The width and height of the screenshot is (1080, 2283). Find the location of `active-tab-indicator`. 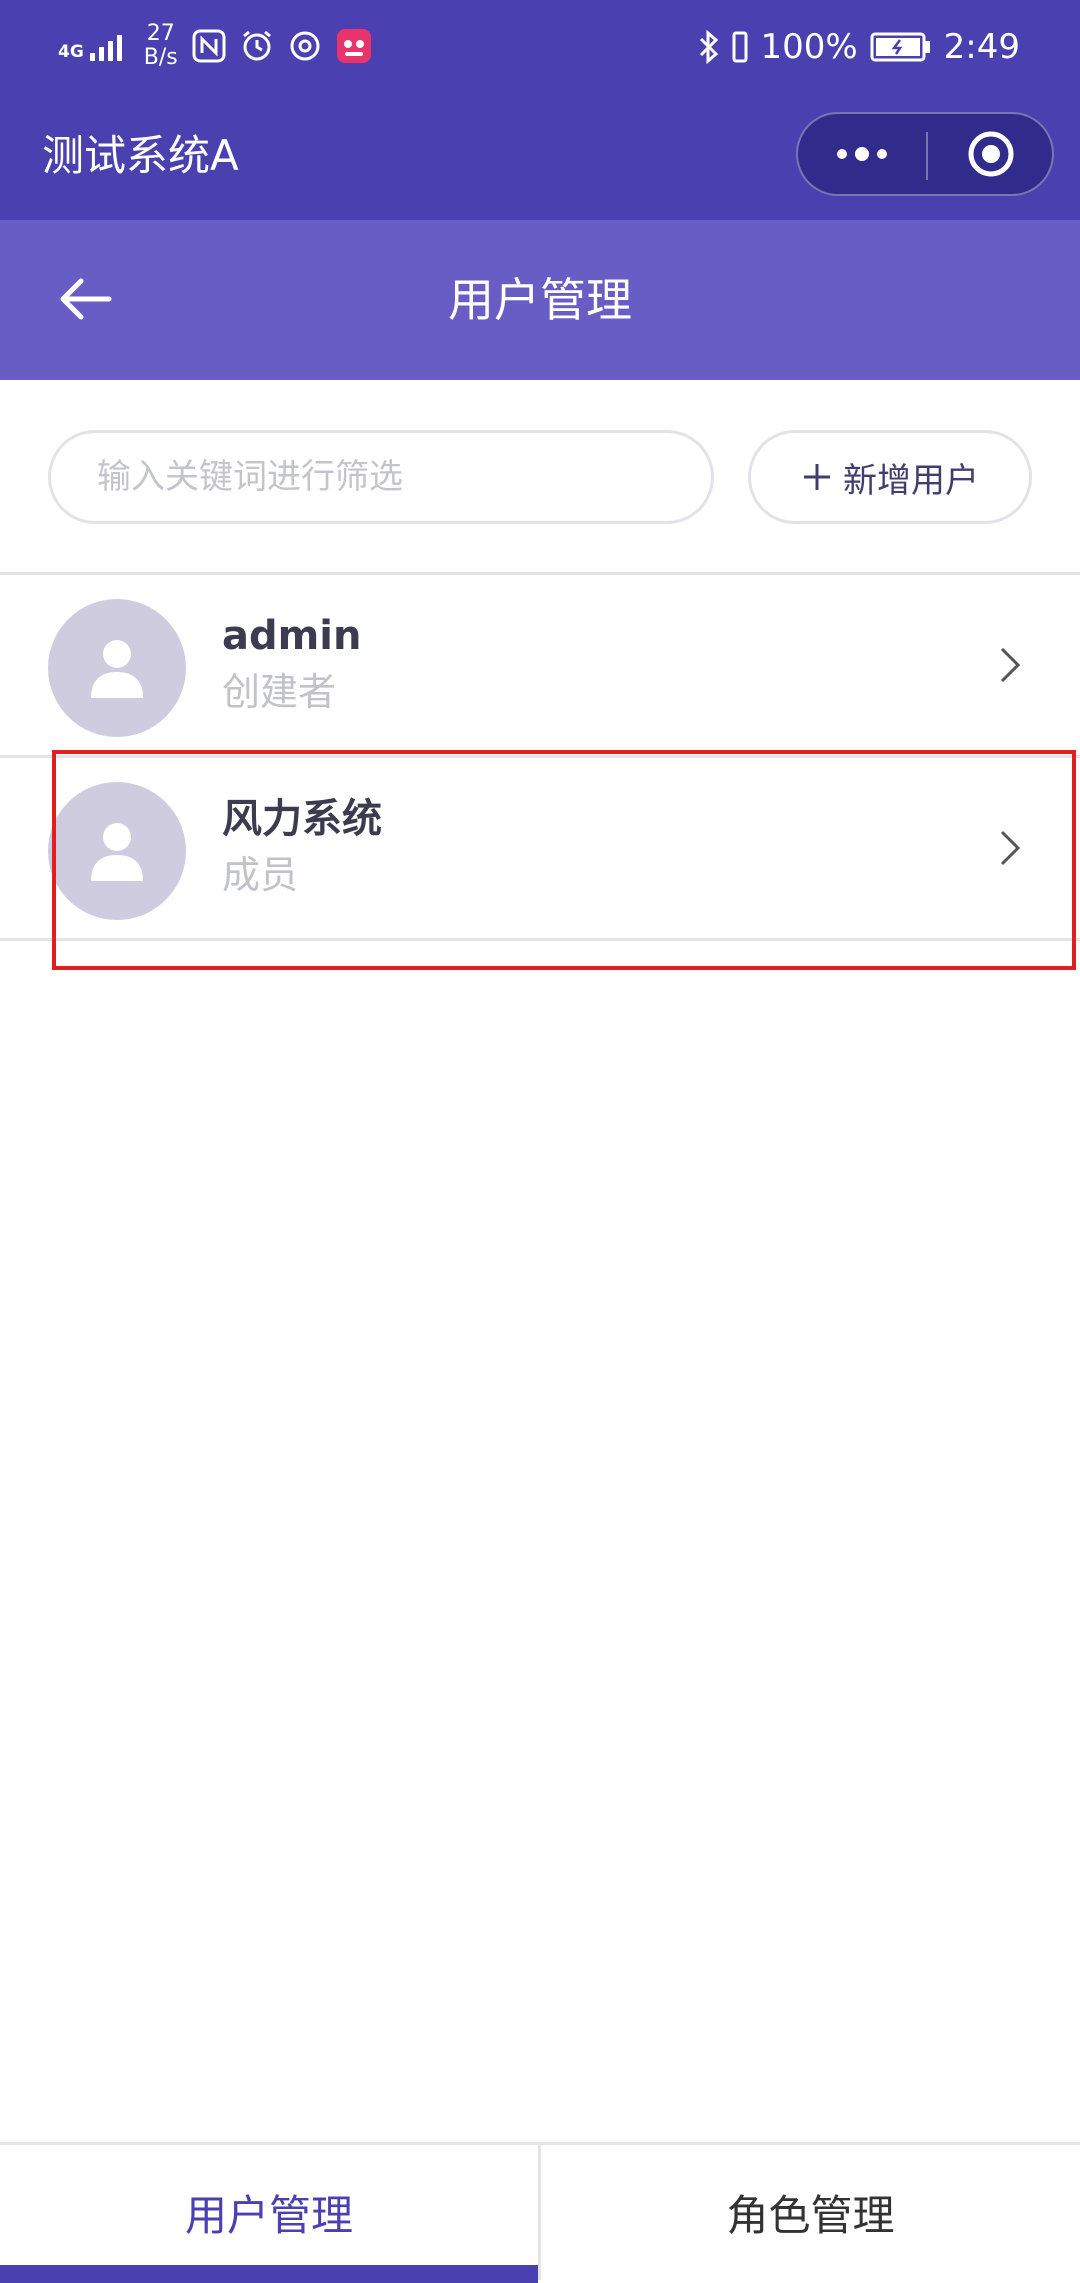

active-tab-indicator is located at coordinates (269, 2274).